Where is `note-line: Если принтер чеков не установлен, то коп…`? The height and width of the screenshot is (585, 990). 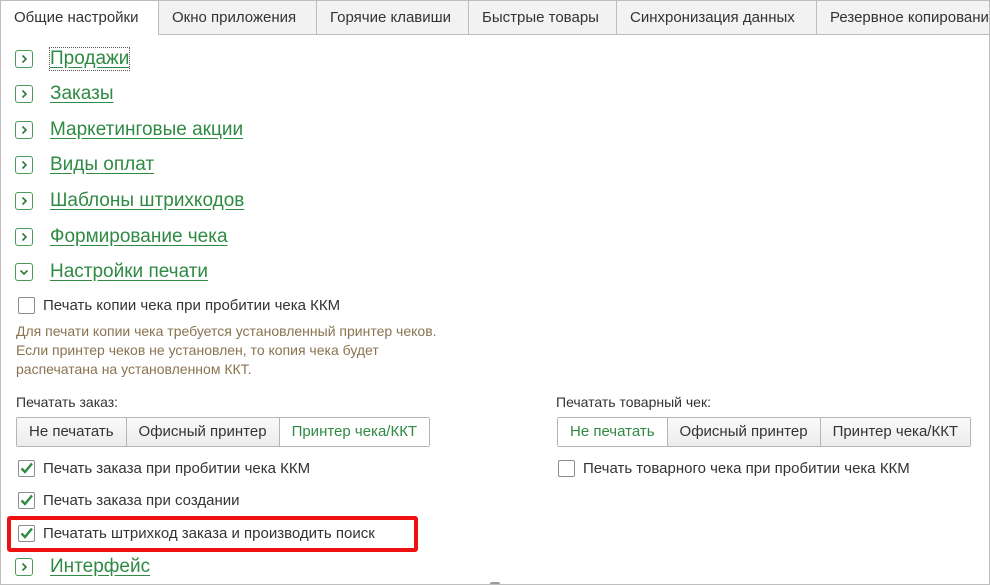
note-line: Если принтер чеков не установлен, то коп… is located at coordinates (197, 350).